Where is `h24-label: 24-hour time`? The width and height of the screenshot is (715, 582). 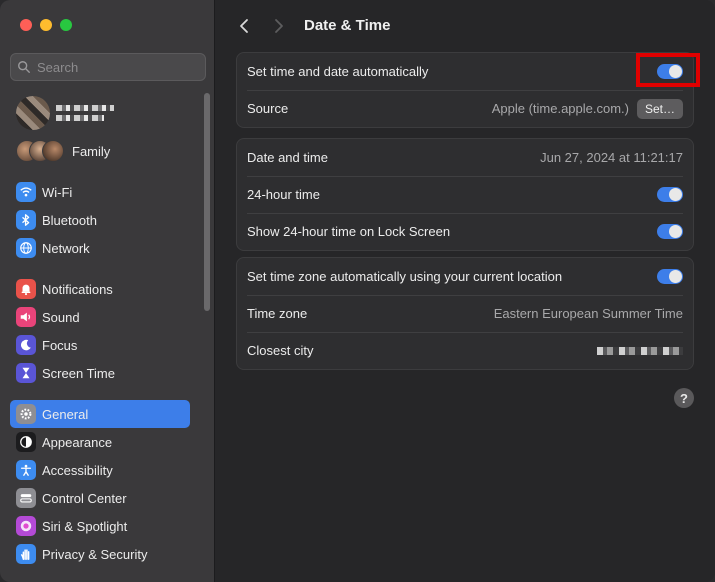 h24-label: 24-hour time is located at coordinates (283, 194).